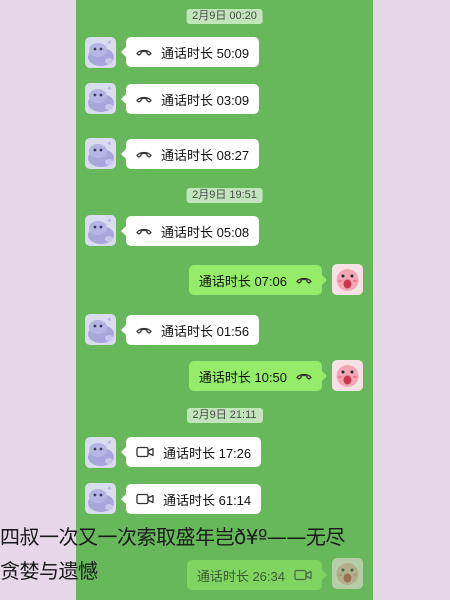  What do you see at coordinates (207, 453) in the screenshot?
I see `call-duration: 通话时长 17:26` at bounding box center [207, 453].